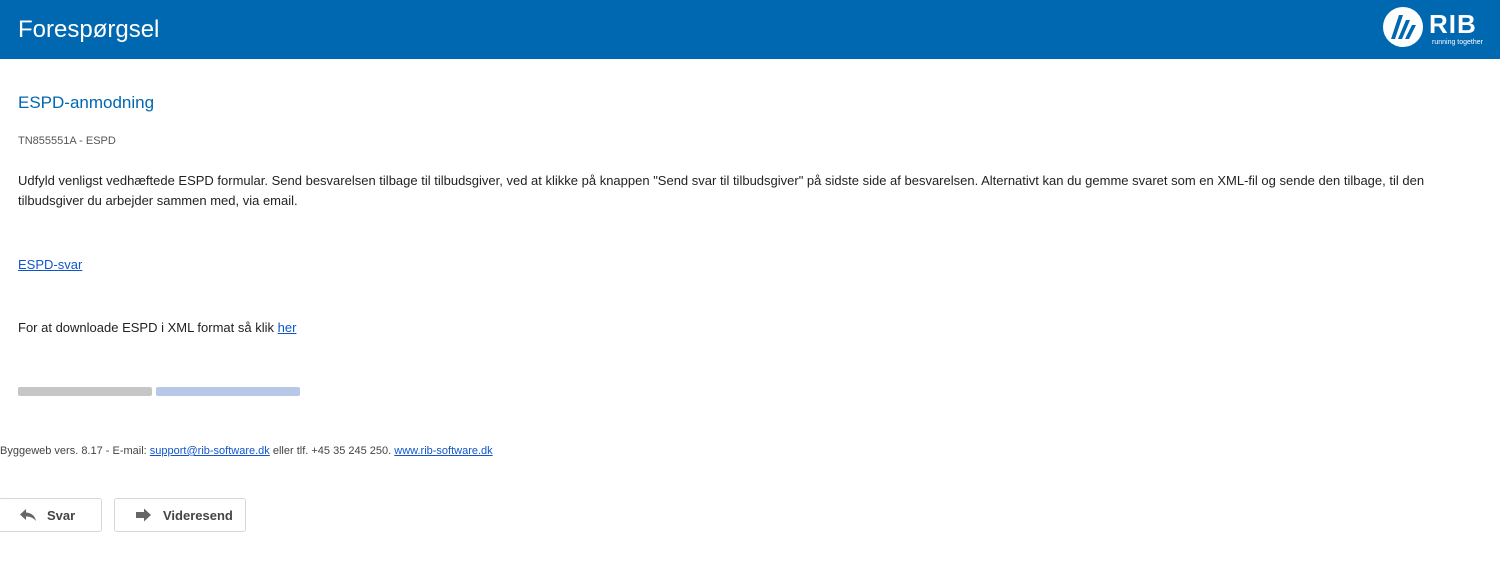 This screenshot has height=562, width=1500. What do you see at coordinates (198, 515) in the screenshot?
I see `forward-label: Videresend` at bounding box center [198, 515].